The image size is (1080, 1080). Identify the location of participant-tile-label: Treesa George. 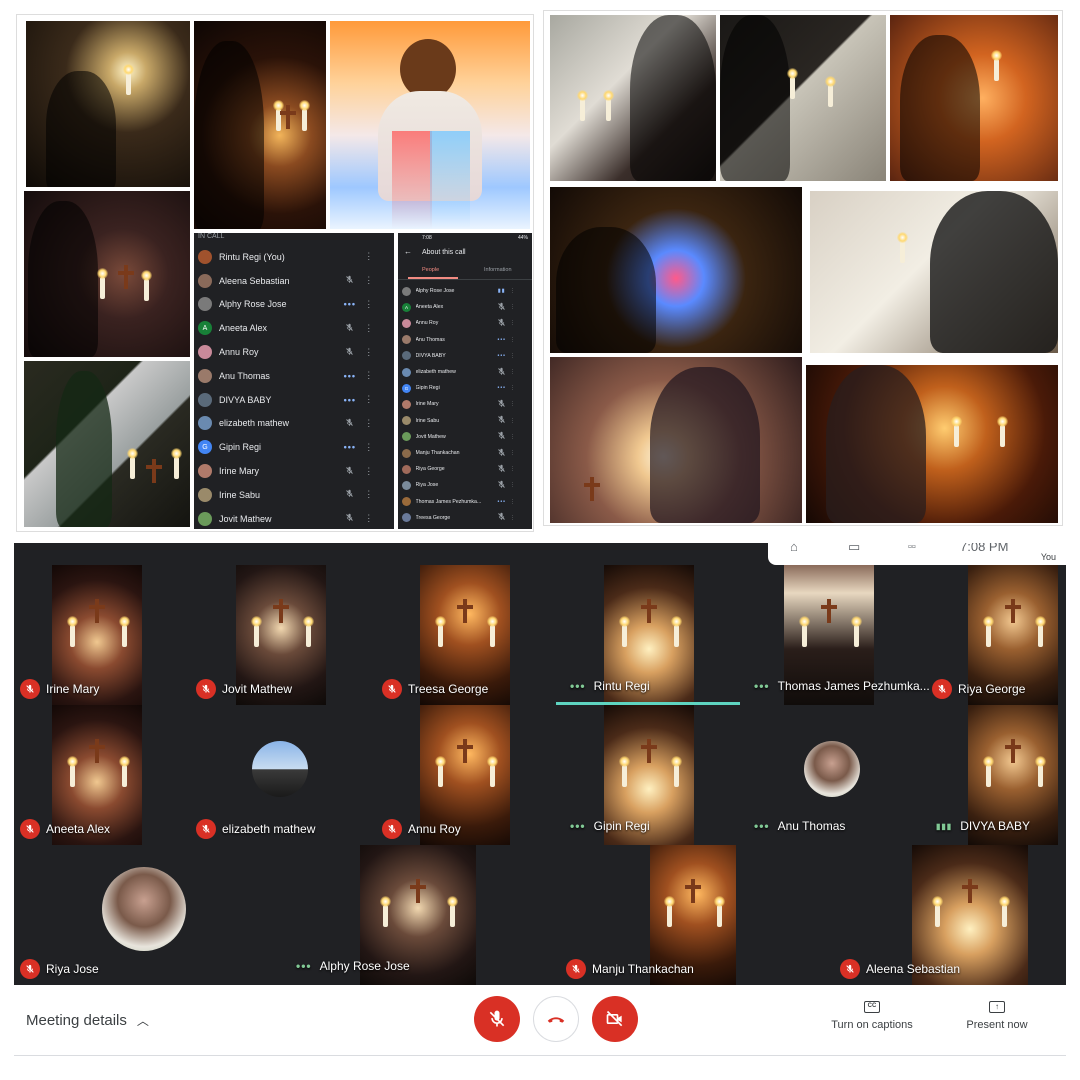
(432, 689).